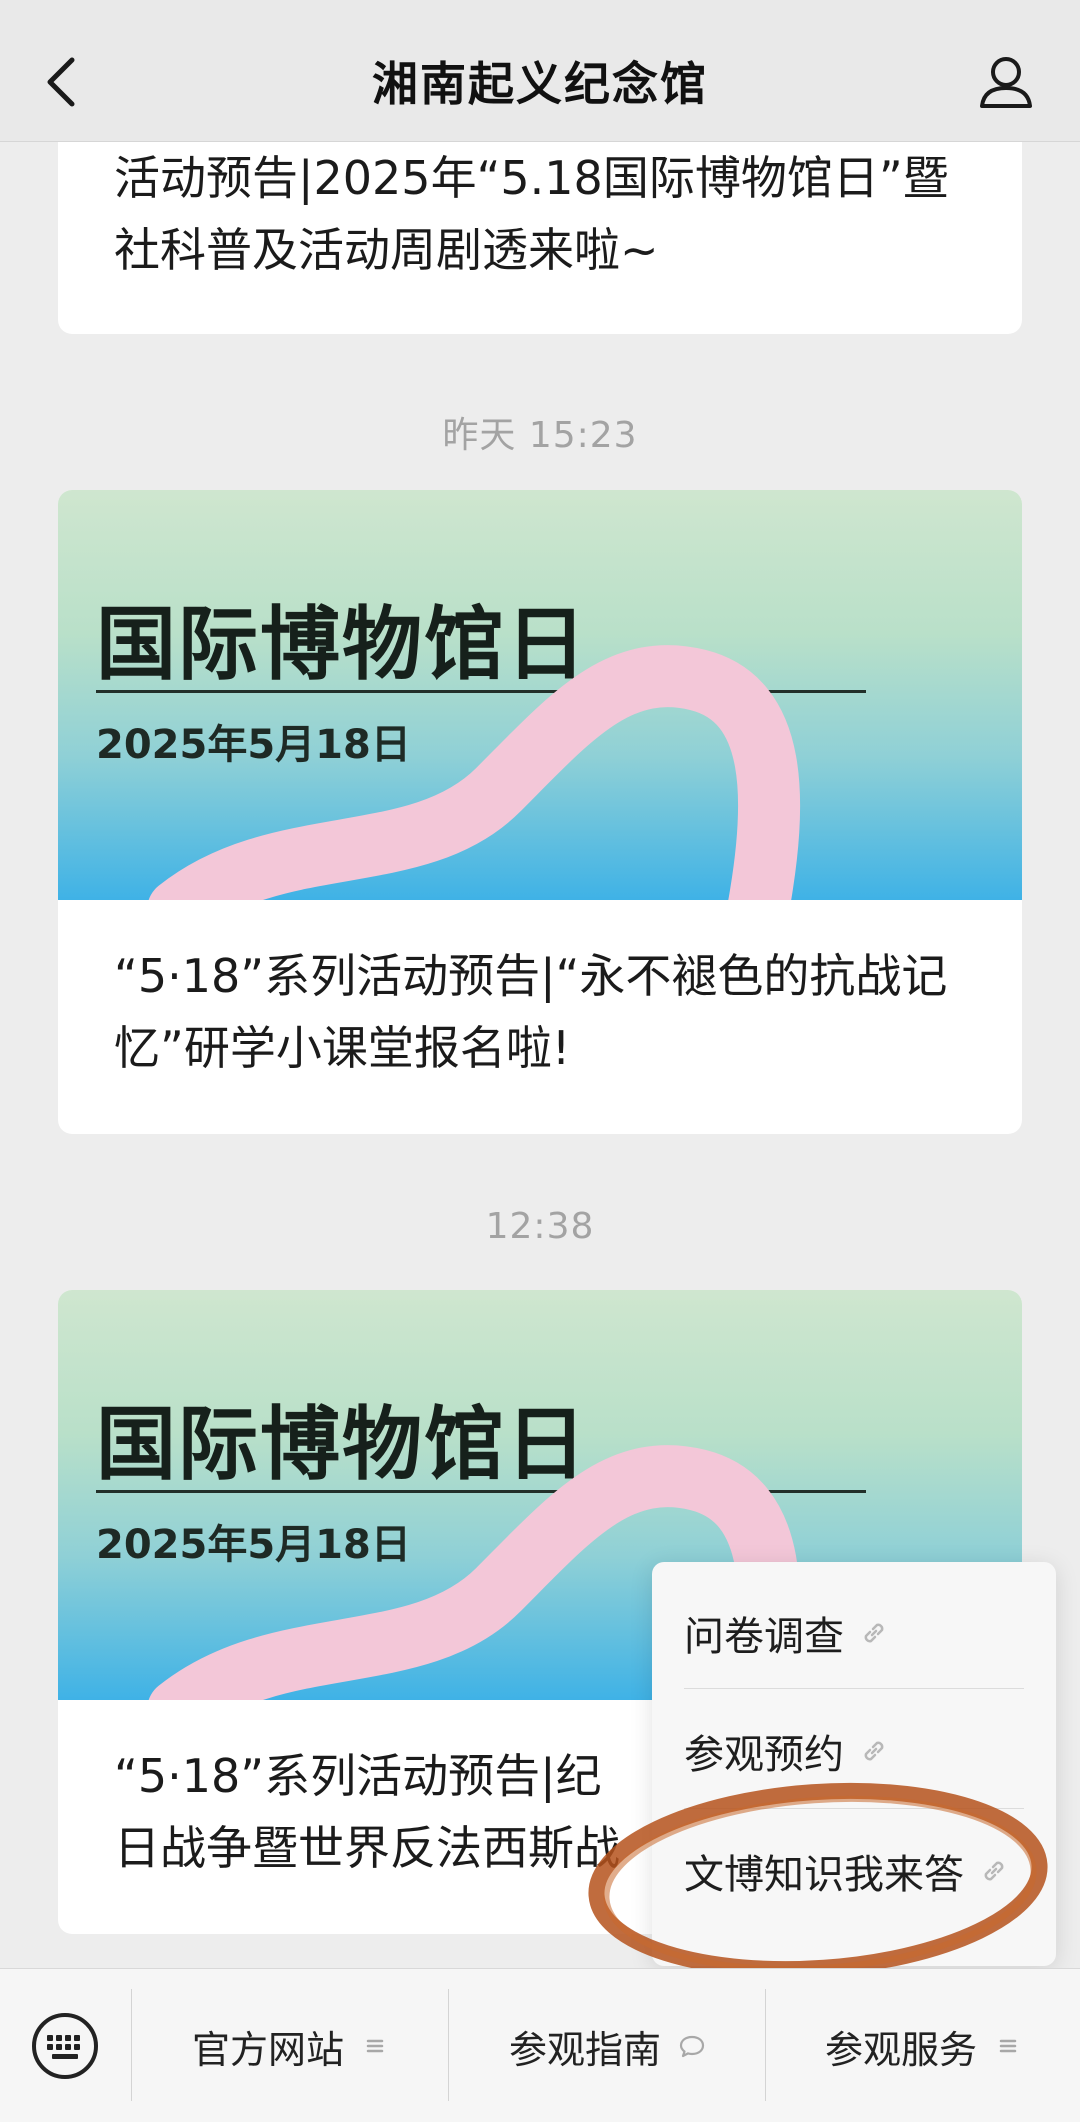  Describe the element at coordinates (531, 214) in the screenshot. I see `article-title: 活动预告|2025年“5.18国际博物馆日”暨社科普及活动周剧透来啦~` at that location.